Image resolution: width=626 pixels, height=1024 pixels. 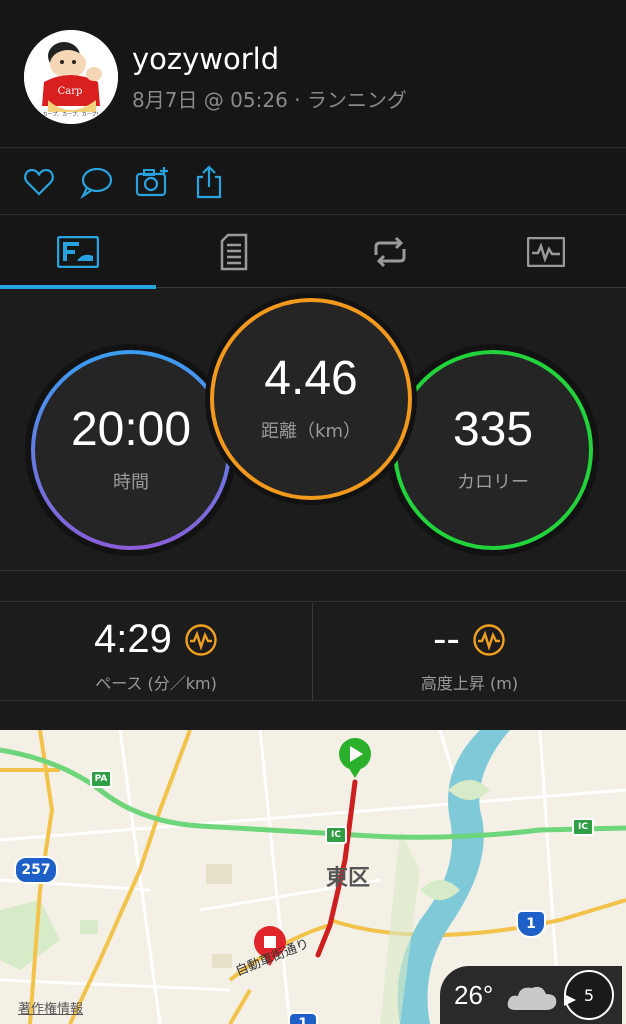 I want to click on laps-icon, so click(x=390, y=252).